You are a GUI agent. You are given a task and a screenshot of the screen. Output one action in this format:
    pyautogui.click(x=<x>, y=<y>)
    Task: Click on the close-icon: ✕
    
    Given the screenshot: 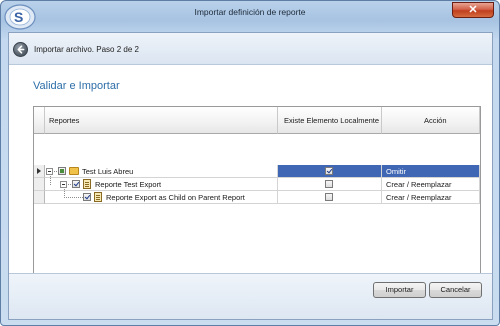 What is the action you would take?
    pyautogui.click(x=473, y=10)
    